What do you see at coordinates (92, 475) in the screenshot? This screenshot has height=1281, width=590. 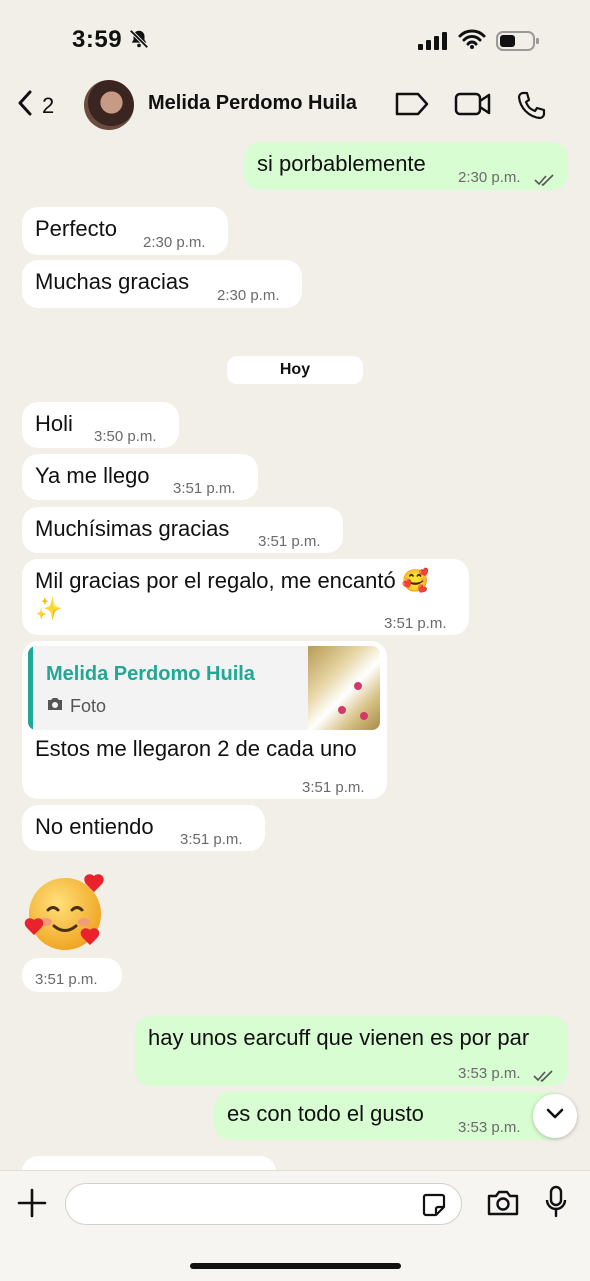 I see `message-text: Ya me llego` at bounding box center [92, 475].